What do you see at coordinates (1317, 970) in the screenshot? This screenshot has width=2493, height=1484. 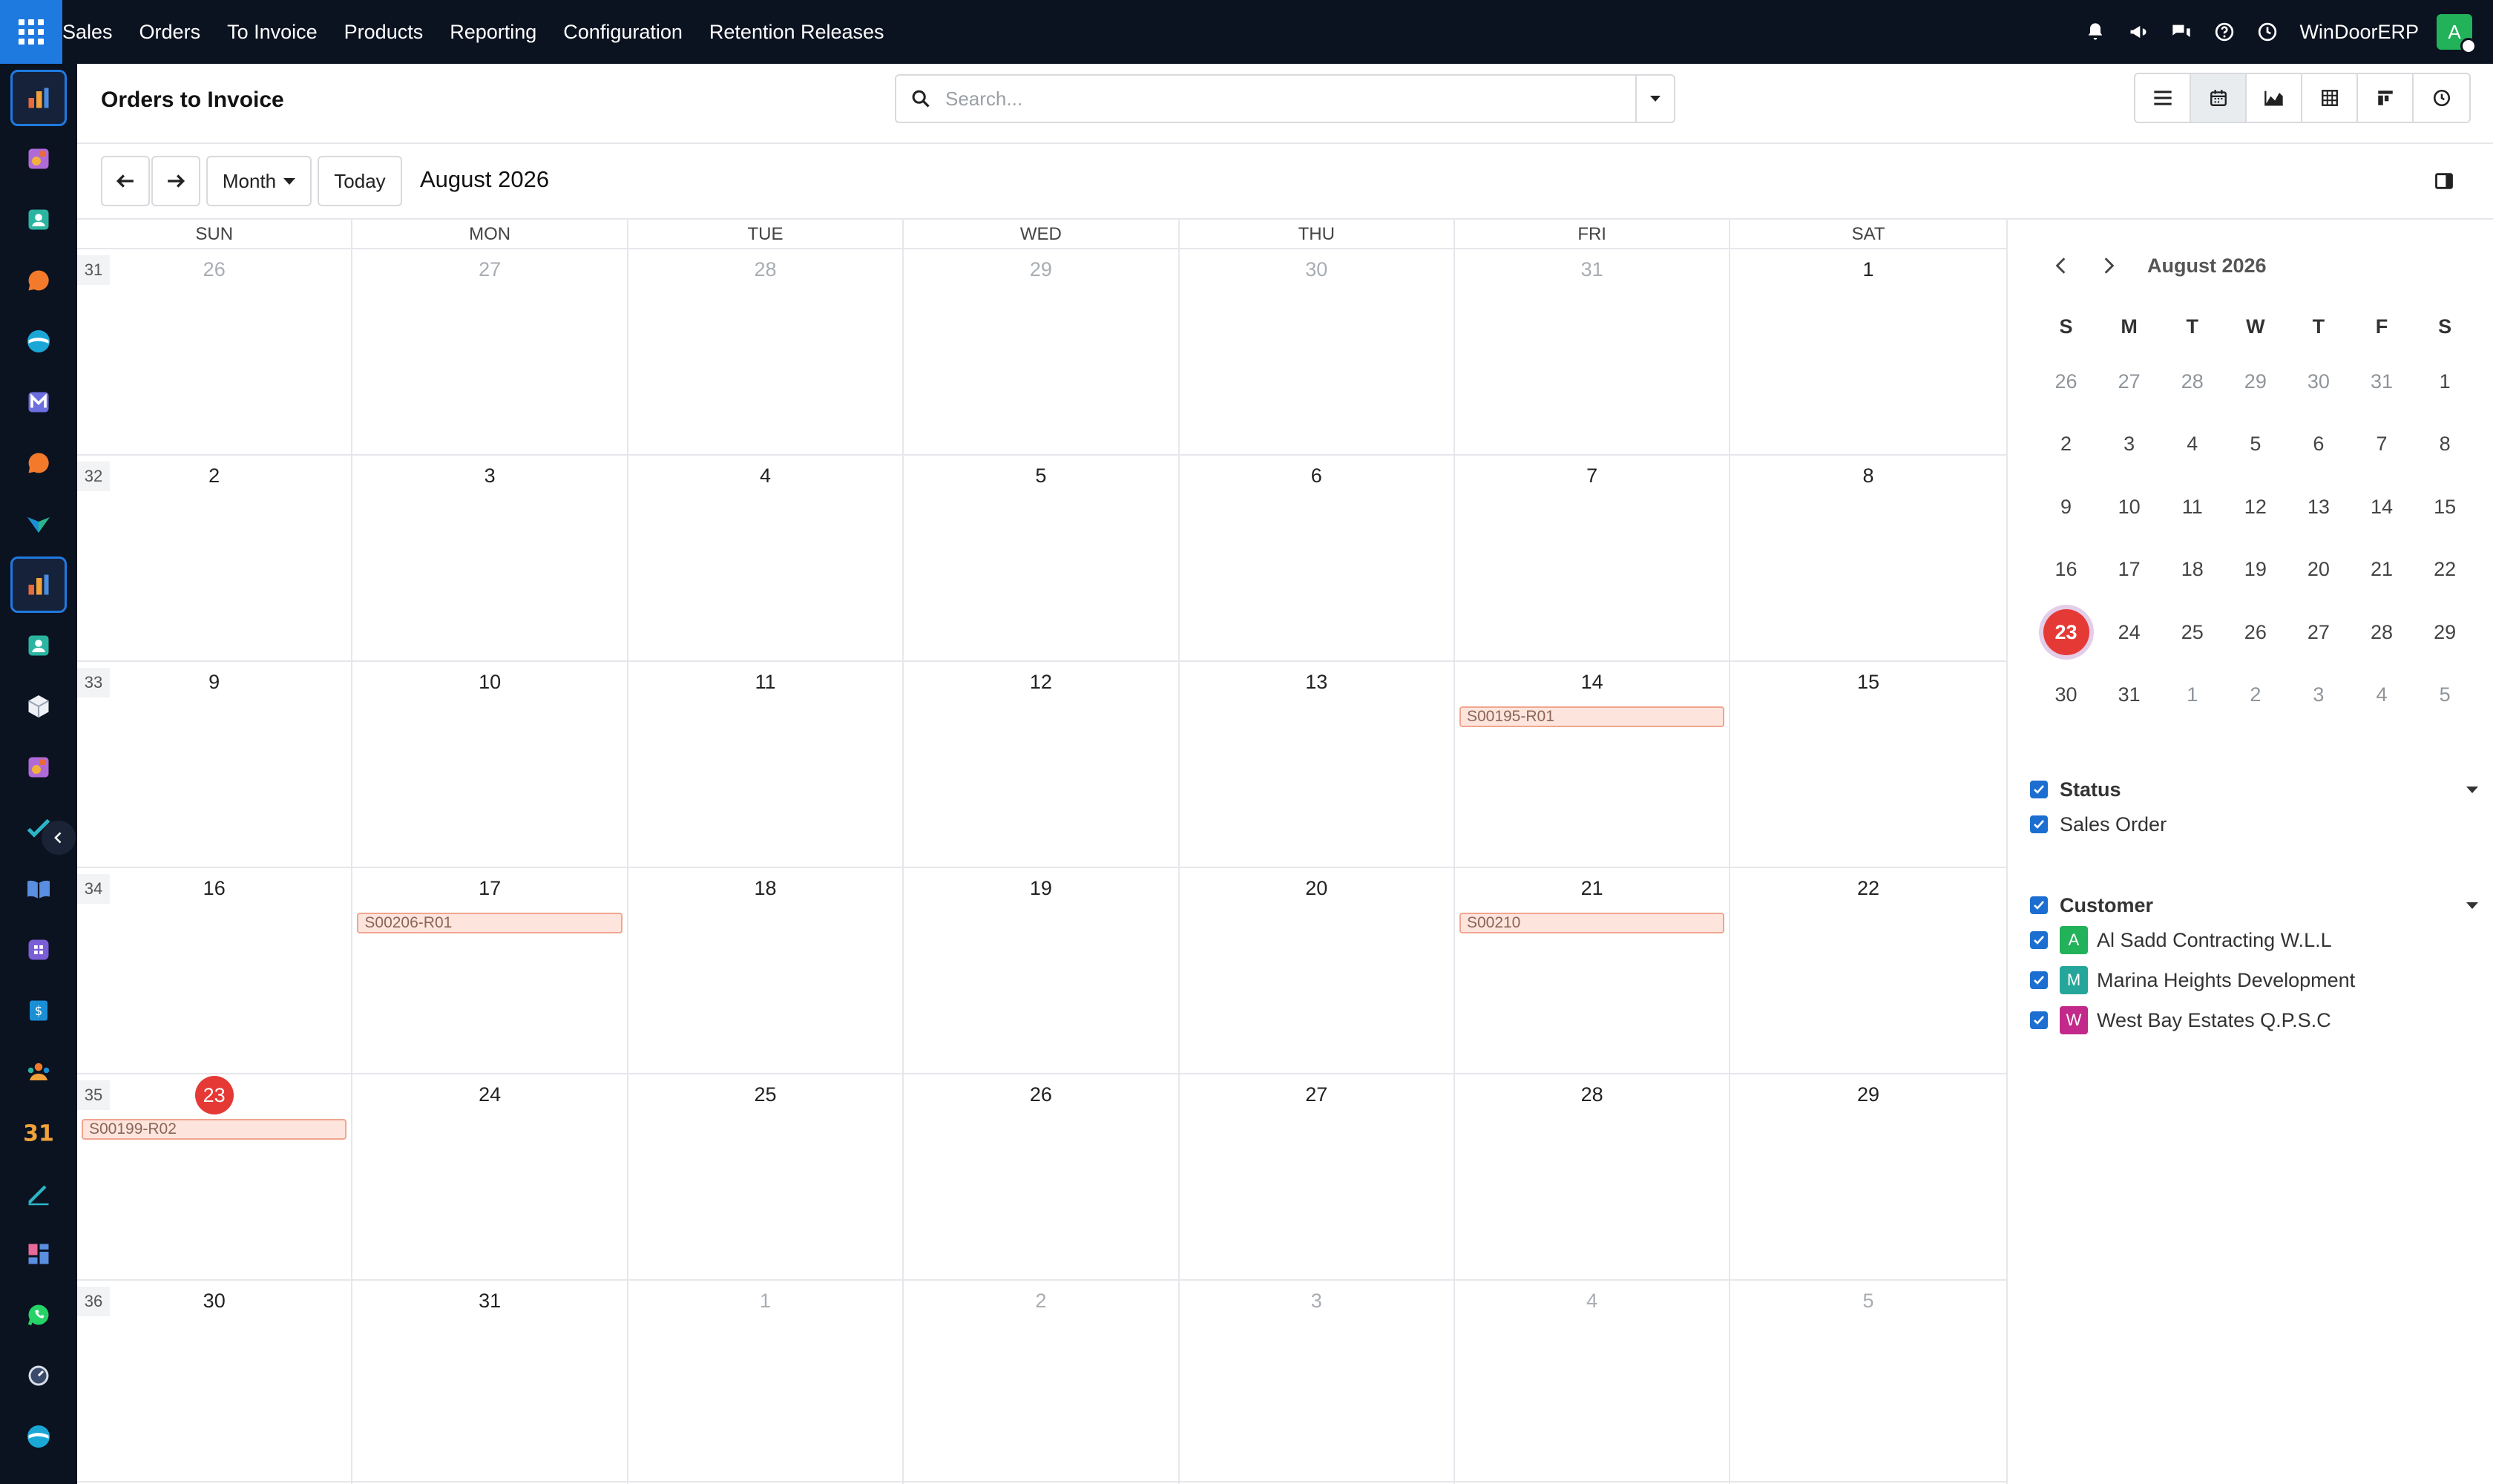 I see `day-cell: 20` at bounding box center [1317, 970].